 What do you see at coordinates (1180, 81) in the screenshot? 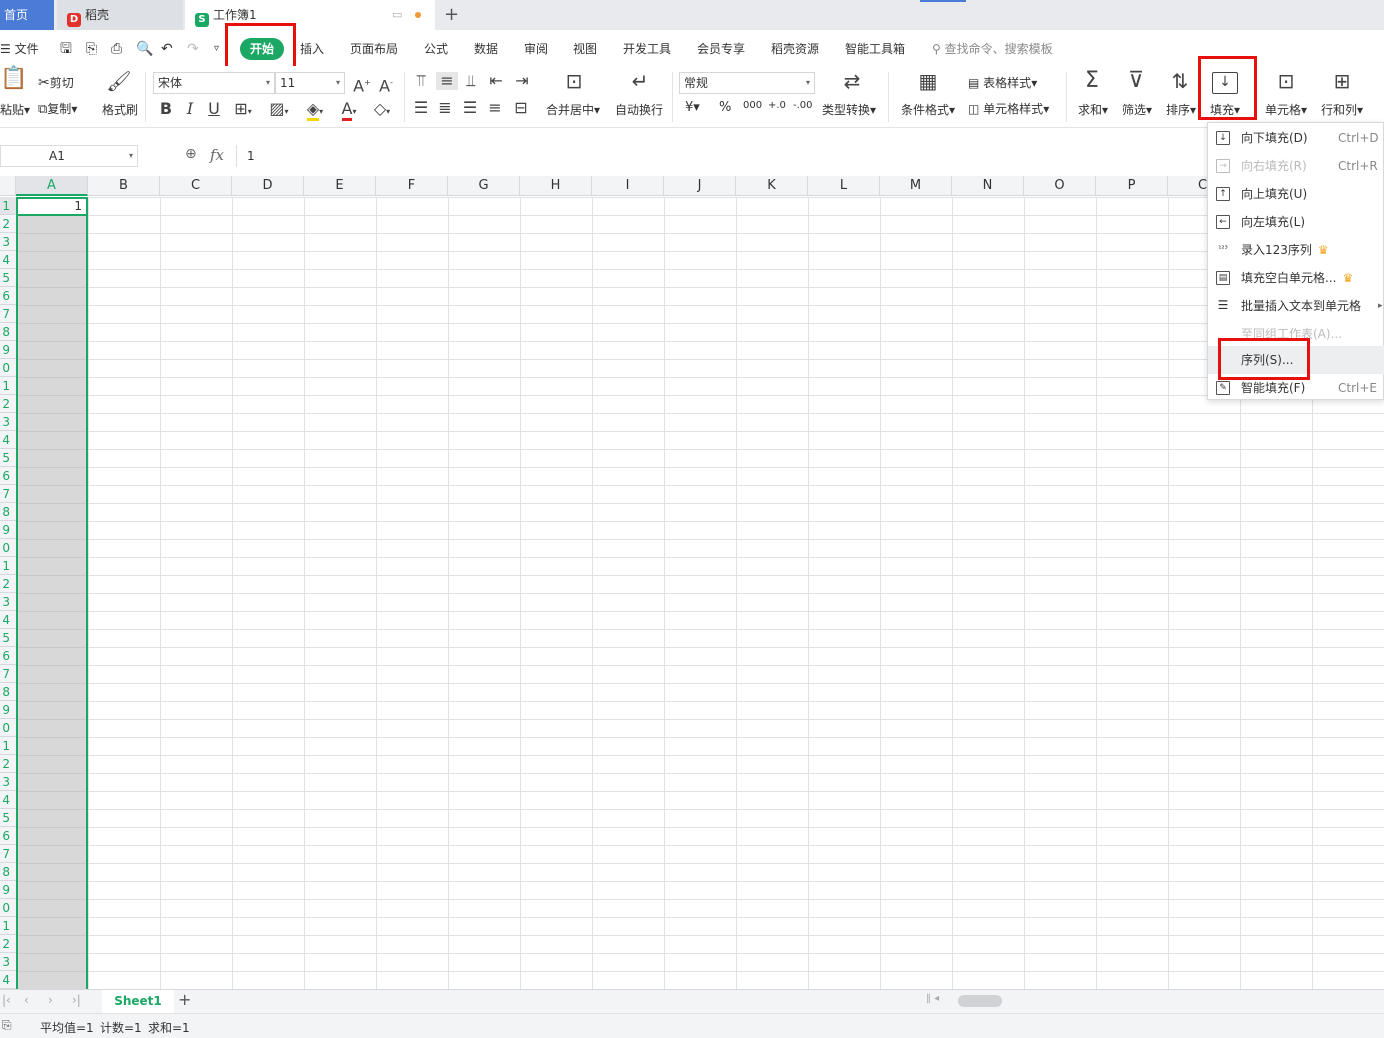
I see `sort-icon: ⇅` at bounding box center [1180, 81].